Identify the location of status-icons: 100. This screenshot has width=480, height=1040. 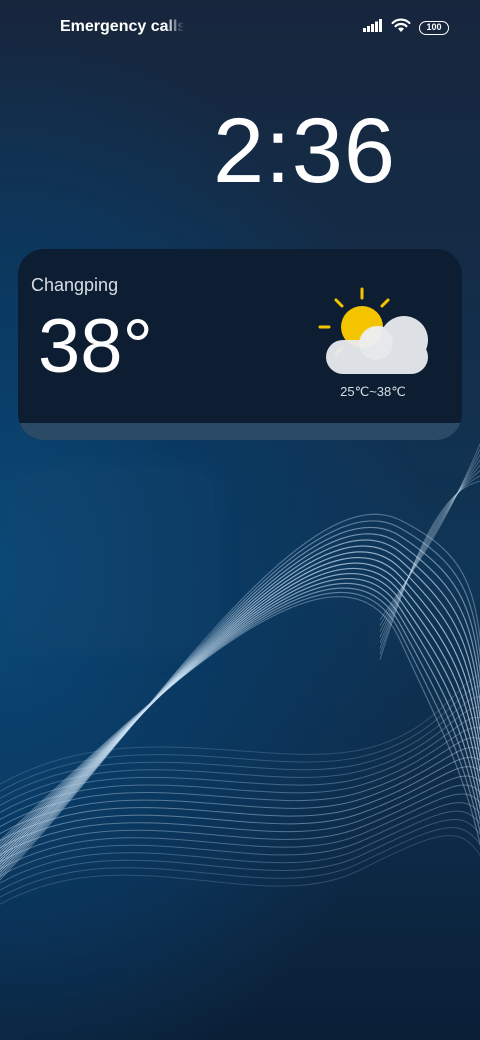
(406, 27).